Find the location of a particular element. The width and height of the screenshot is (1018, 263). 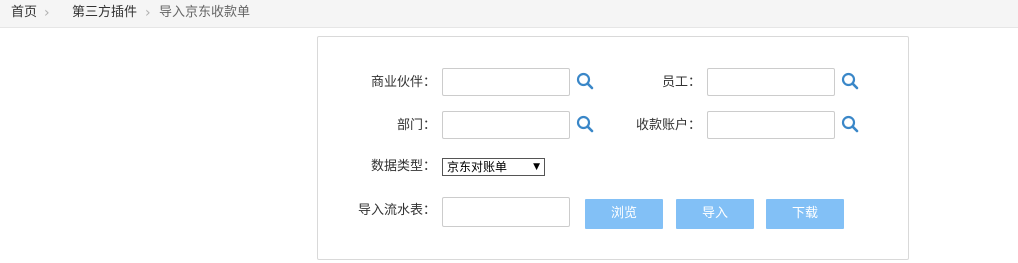

employee-label: 员工： is located at coordinates (681, 82).